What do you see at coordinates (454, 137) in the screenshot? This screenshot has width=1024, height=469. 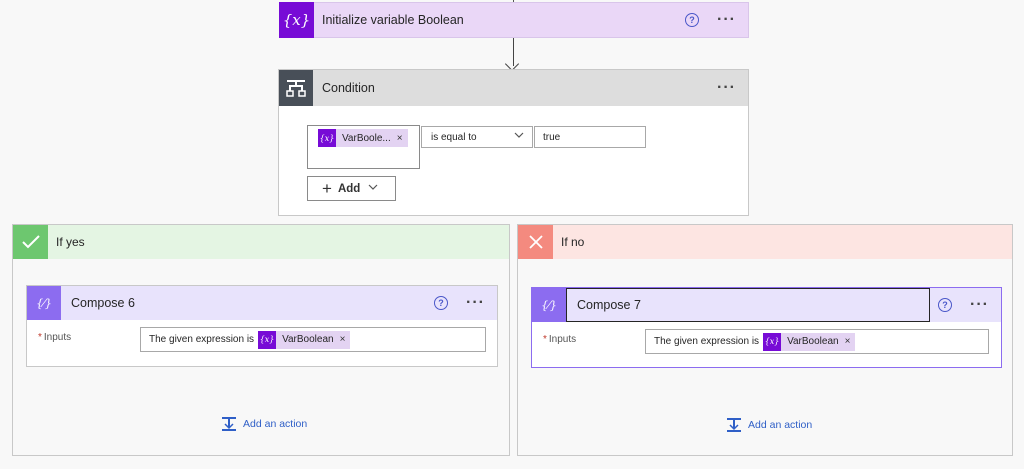 I see `operator-value: is equal to` at bounding box center [454, 137].